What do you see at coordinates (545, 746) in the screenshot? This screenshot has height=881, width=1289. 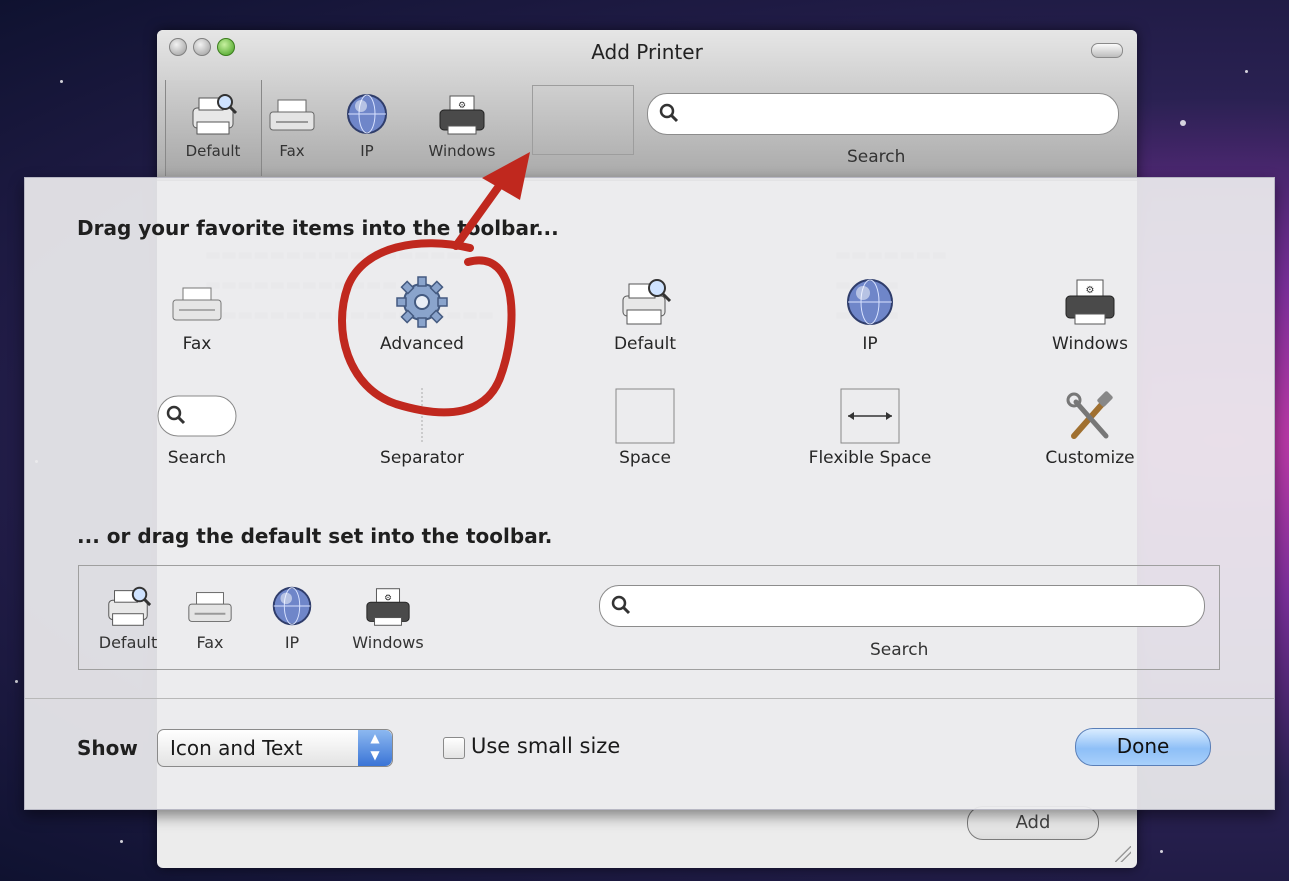 I see `use-small-size-label: Use small size` at bounding box center [545, 746].